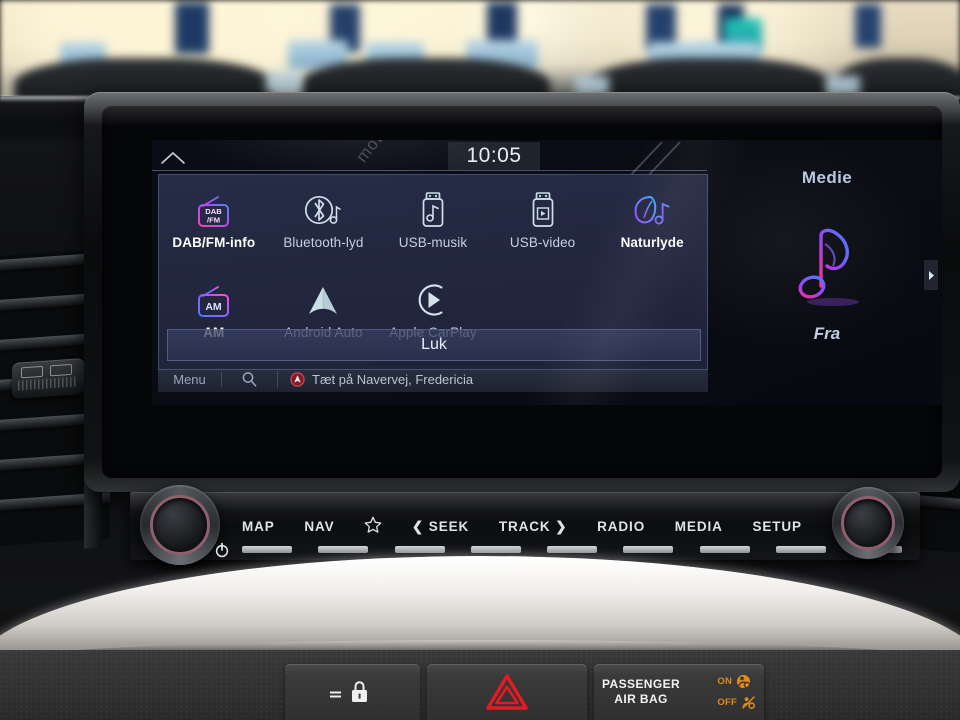 The height and width of the screenshot is (720, 960). I want to click on hardware-button-radio: RADIO, so click(621, 526).